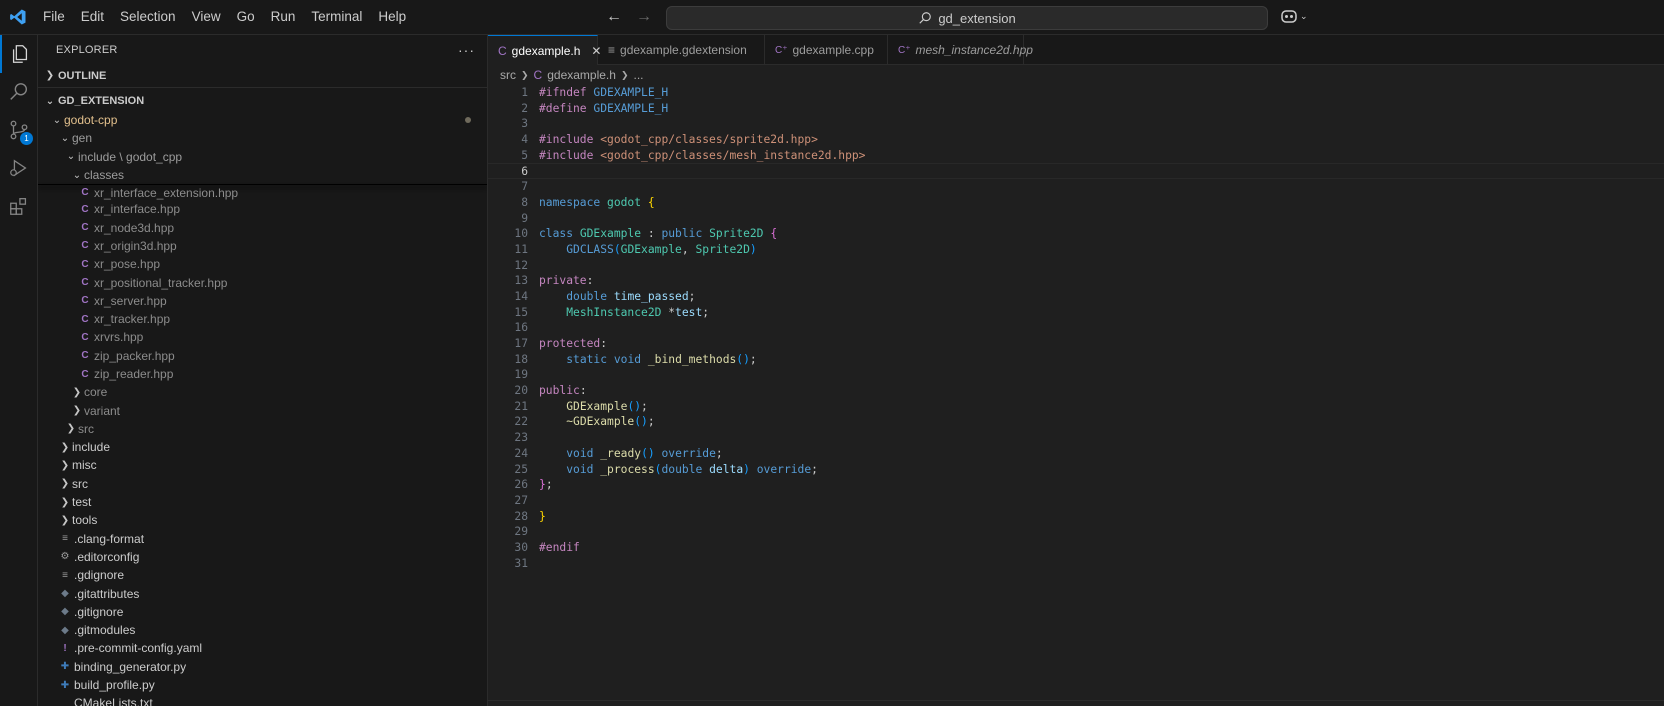  What do you see at coordinates (262, 392) in the screenshot?
I see `tree-folder-core: ❯ core` at bounding box center [262, 392].